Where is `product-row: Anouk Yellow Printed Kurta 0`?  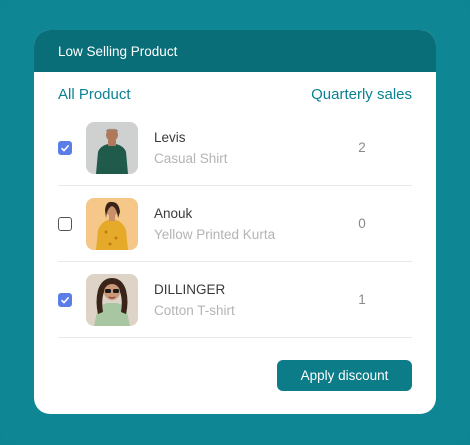
product-row: Anouk Yellow Printed Kurta 0 is located at coordinates (235, 224).